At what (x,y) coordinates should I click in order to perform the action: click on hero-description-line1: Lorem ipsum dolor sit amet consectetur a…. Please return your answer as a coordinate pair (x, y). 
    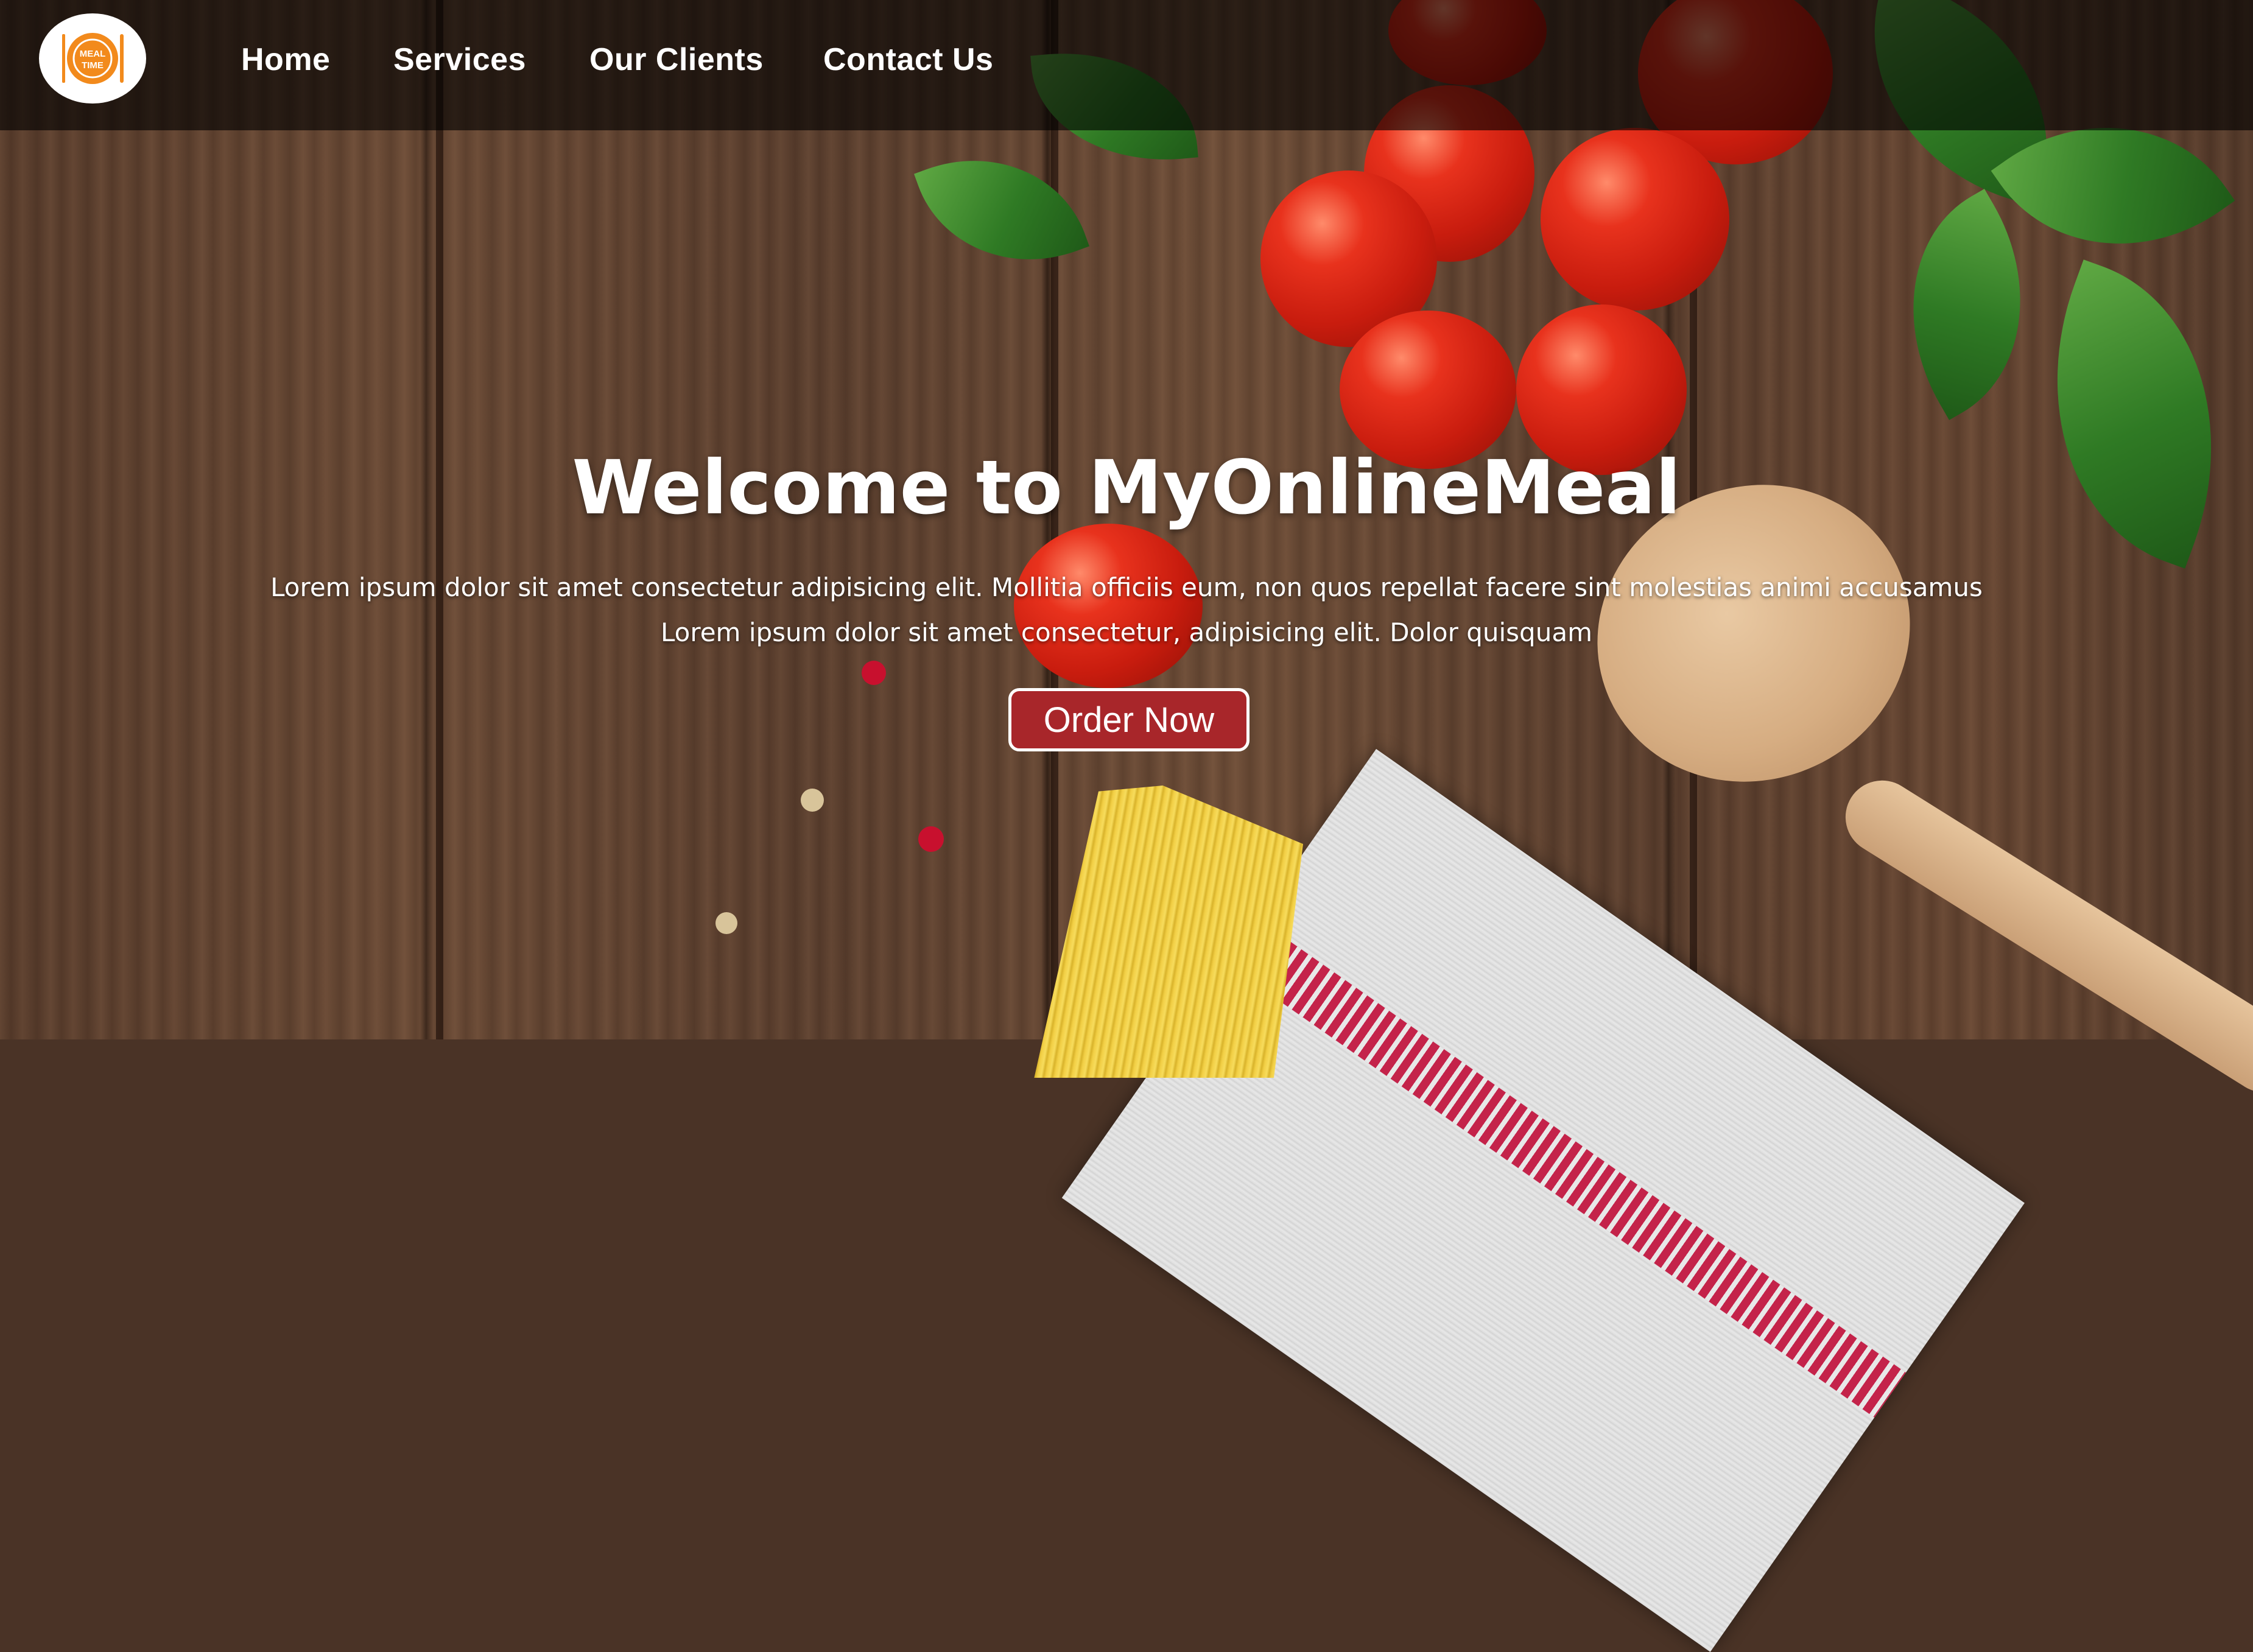
    Looking at the image, I should click on (1126, 587).